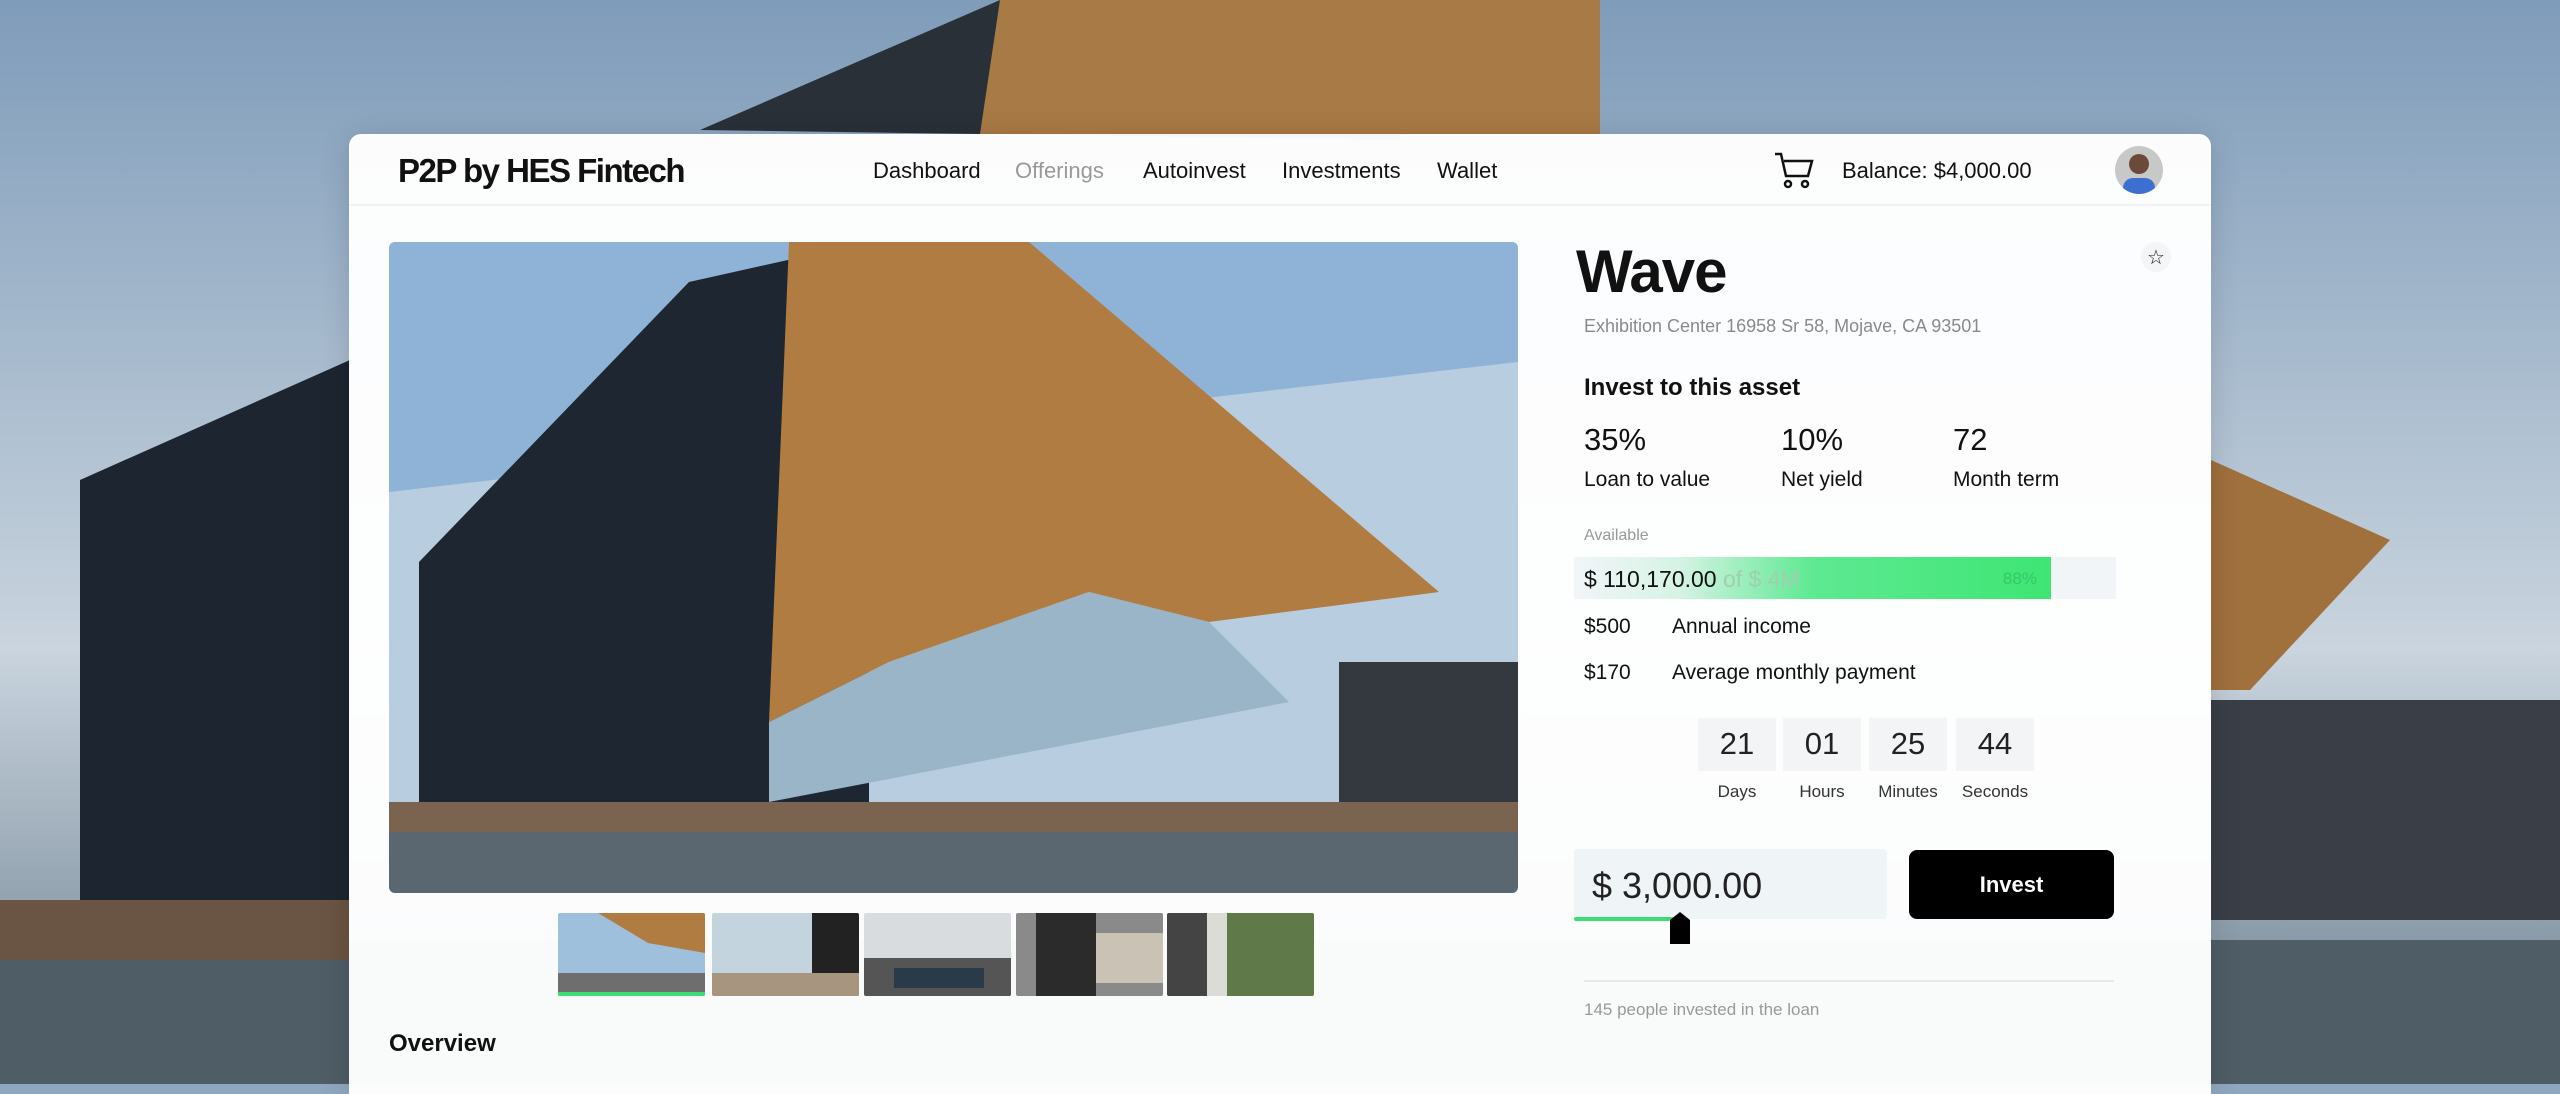 Image resolution: width=2560 pixels, height=1094 pixels. What do you see at coordinates (1812, 439) in the screenshot?
I see `stat-yield-value: 10%` at bounding box center [1812, 439].